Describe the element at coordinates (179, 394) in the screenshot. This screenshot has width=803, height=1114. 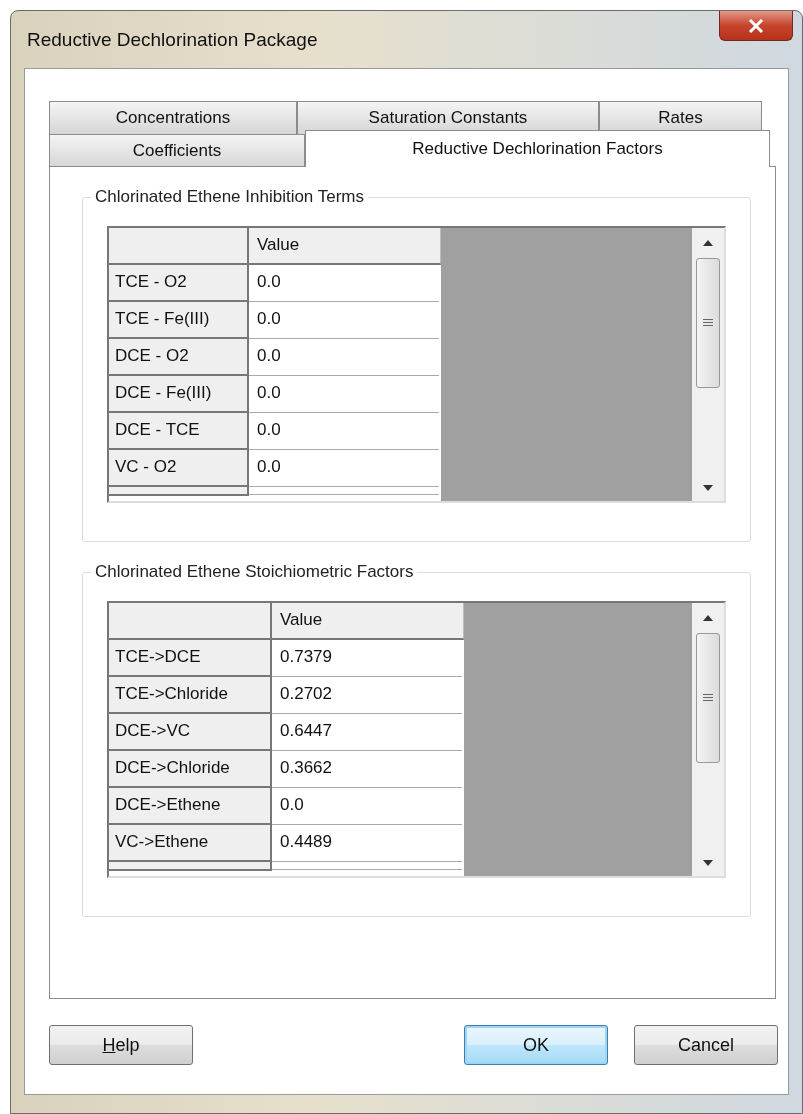
I see `row-header: DCE - Fe(III)` at that location.